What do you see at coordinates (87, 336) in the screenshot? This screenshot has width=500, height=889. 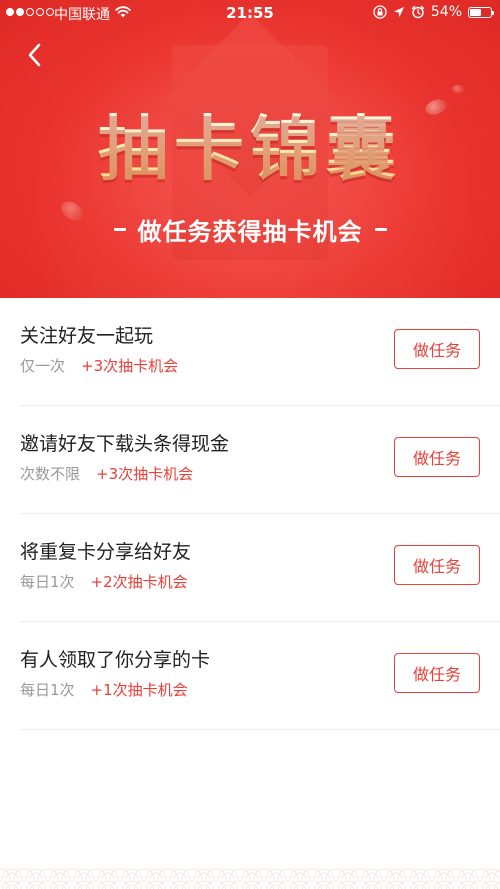 I see `task-title: 关注好友一起玩` at bounding box center [87, 336].